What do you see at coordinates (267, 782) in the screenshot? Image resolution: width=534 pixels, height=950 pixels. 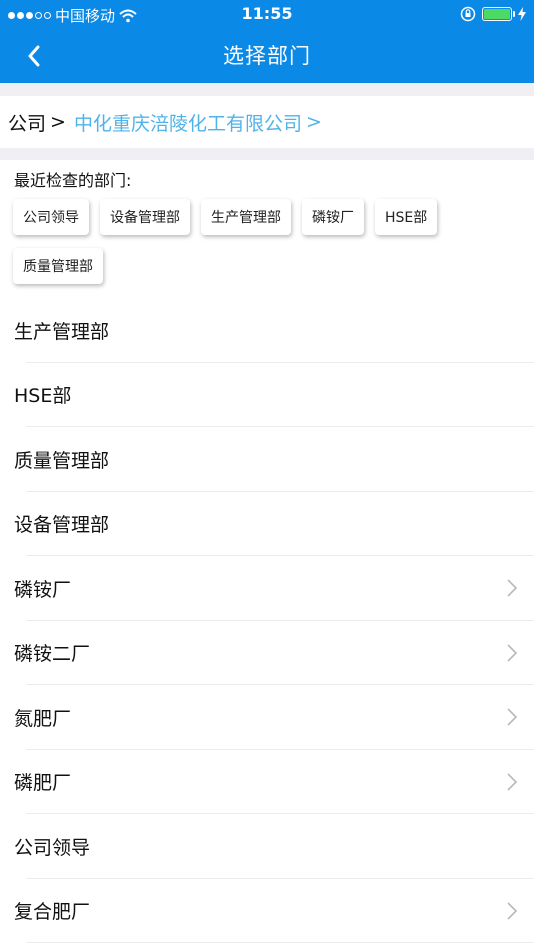 I see `department-row: 磷肥厂` at bounding box center [267, 782].